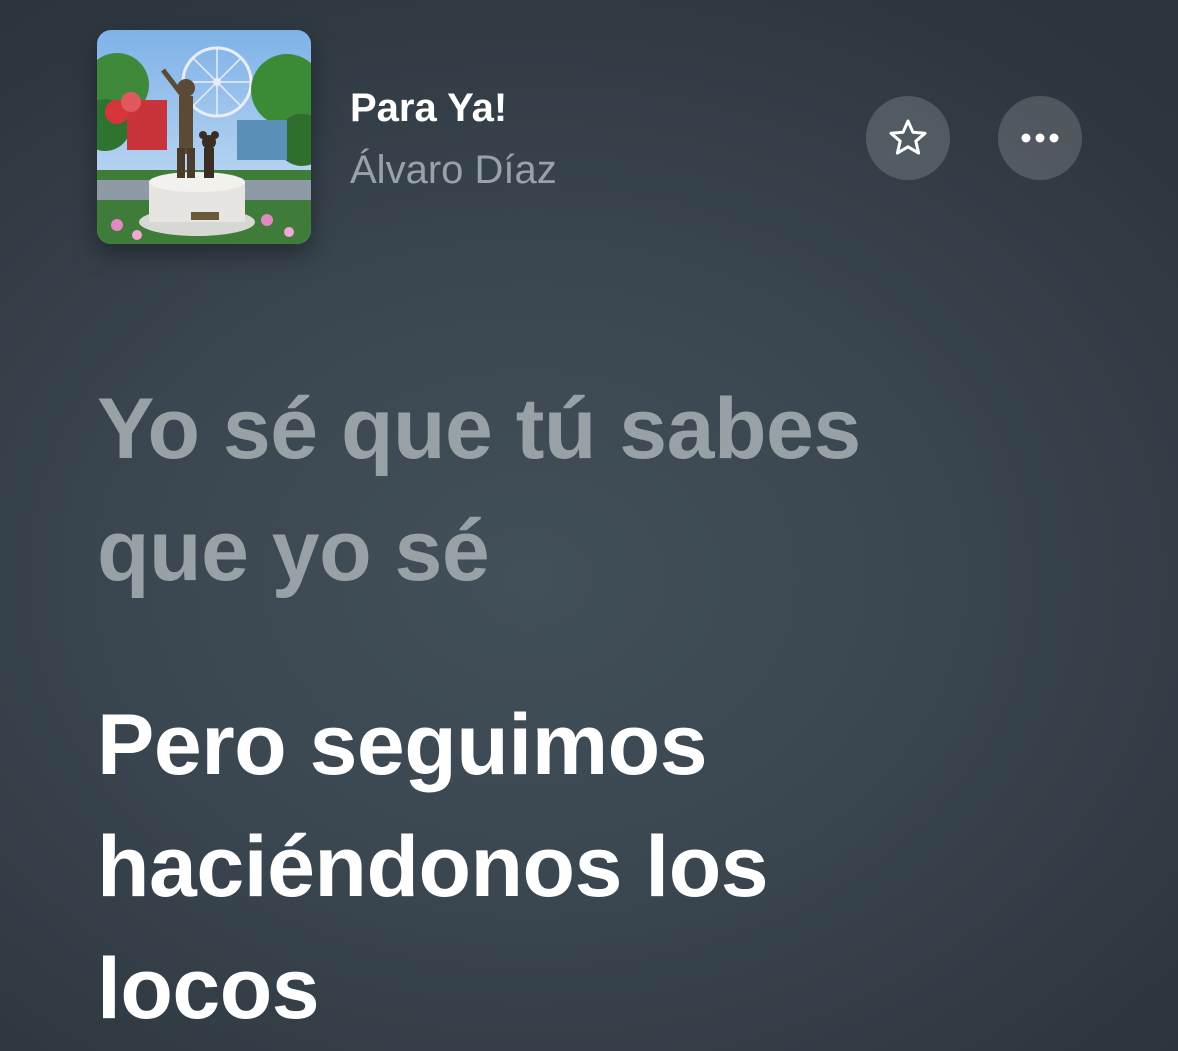 Image resolution: width=1178 pixels, height=1051 pixels. I want to click on lyric-text: Pero seguimos, so click(402, 745).